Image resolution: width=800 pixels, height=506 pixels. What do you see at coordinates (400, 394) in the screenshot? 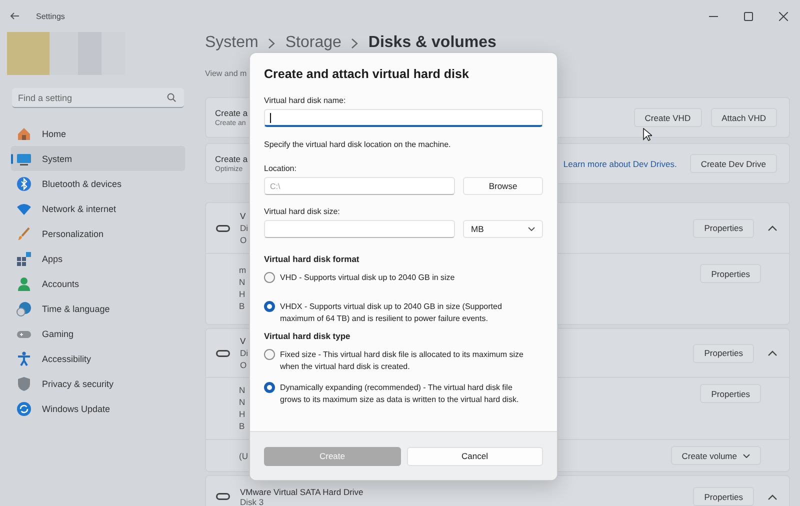
I see `option-label: Dynamically expanding (recommended) - The virtual hard disk file grows to its maximum size as data is written to the virtual hard disk.` at bounding box center [400, 394].